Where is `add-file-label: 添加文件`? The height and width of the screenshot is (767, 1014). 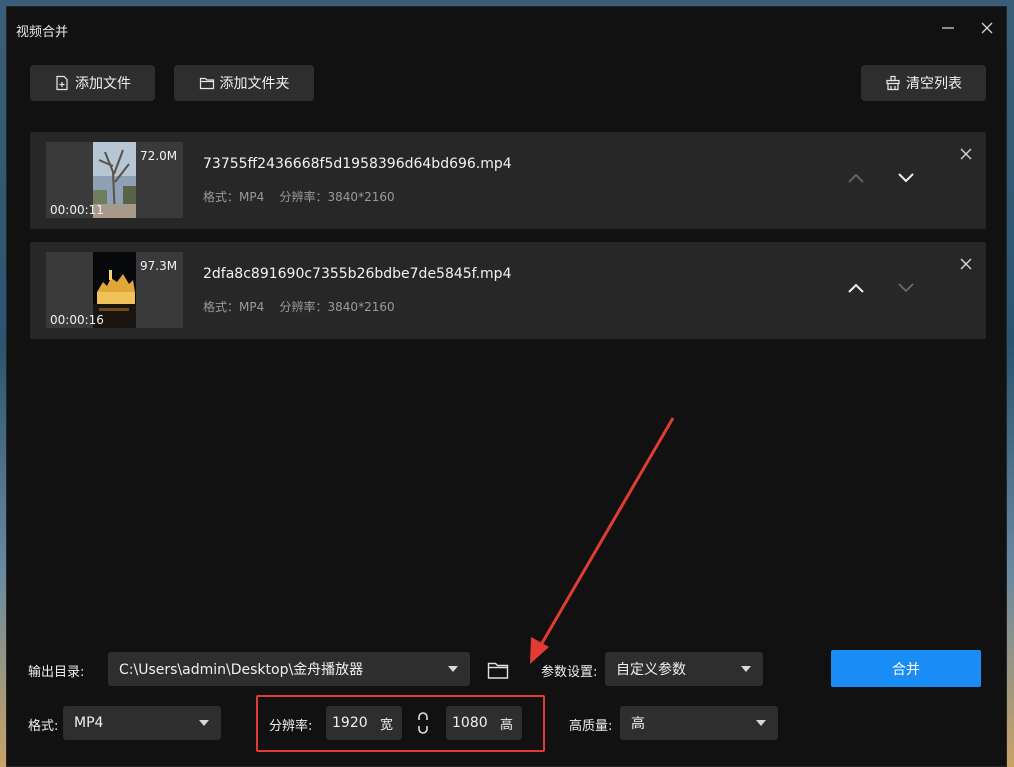
add-file-label: 添加文件 is located at coordinates (103, 84).